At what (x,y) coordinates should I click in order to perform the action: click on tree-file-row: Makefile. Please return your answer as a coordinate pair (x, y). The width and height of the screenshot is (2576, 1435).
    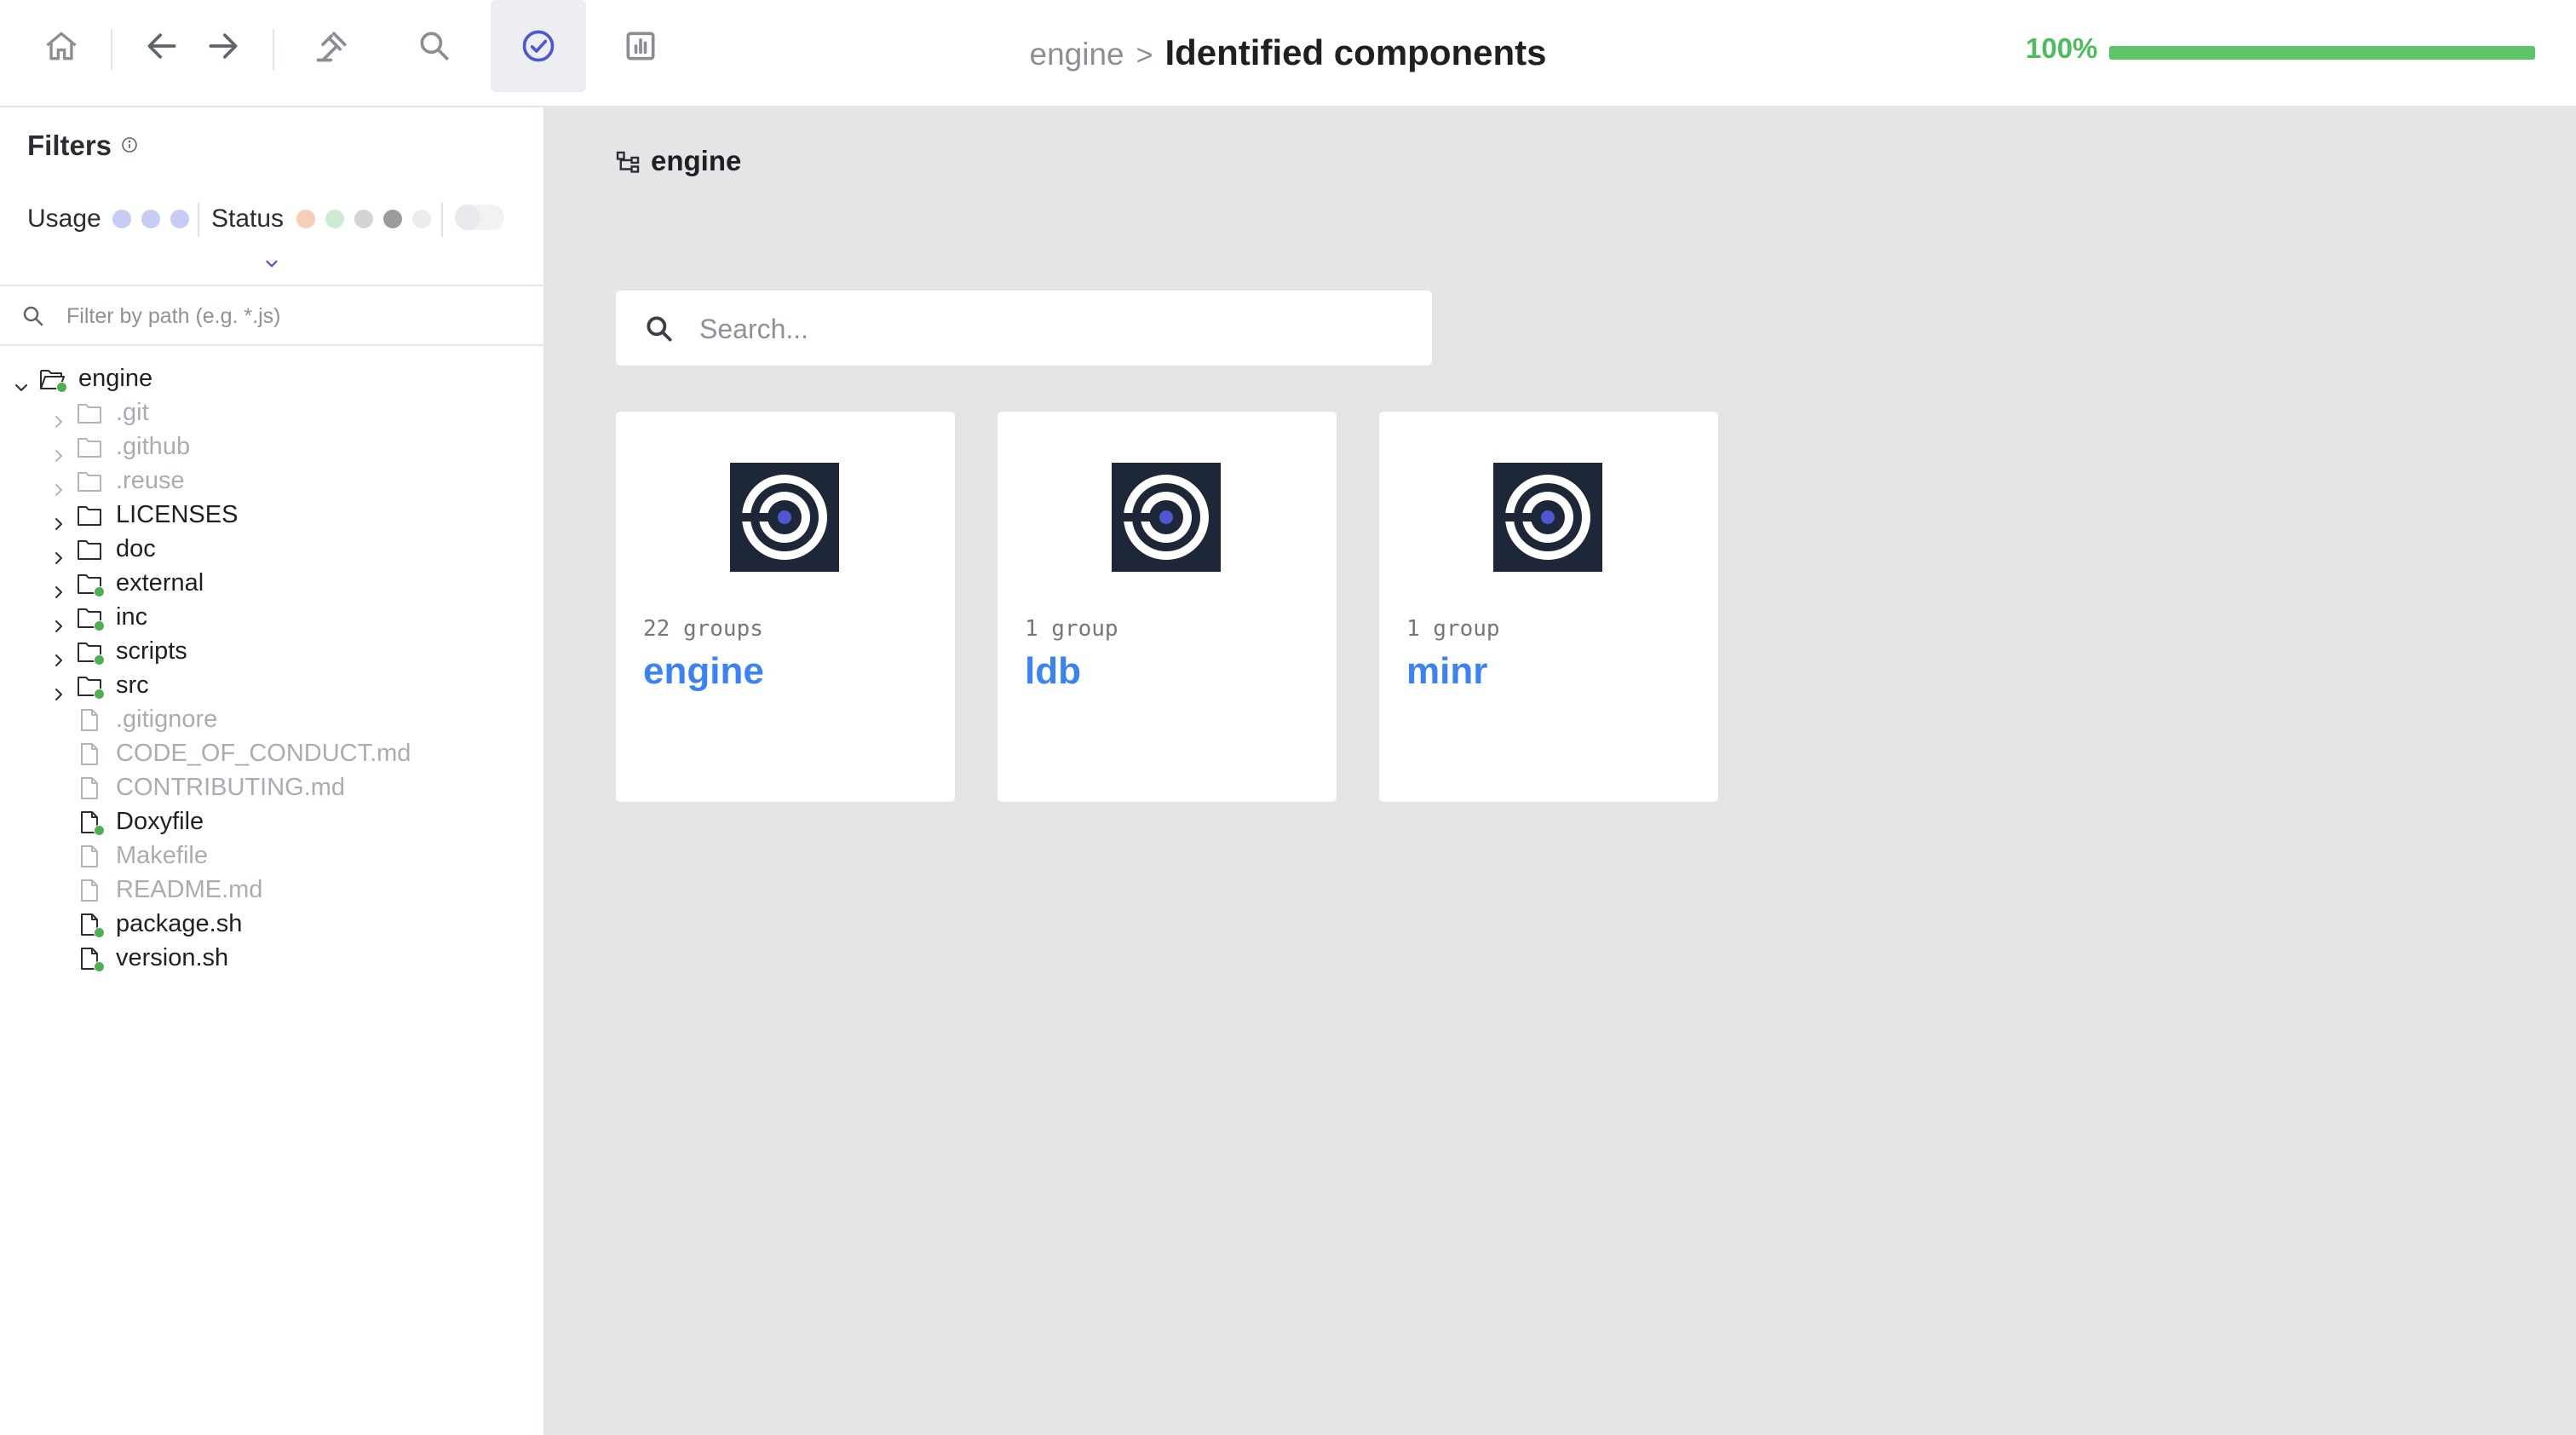
    Looking at the image, I should click on (272, 856).